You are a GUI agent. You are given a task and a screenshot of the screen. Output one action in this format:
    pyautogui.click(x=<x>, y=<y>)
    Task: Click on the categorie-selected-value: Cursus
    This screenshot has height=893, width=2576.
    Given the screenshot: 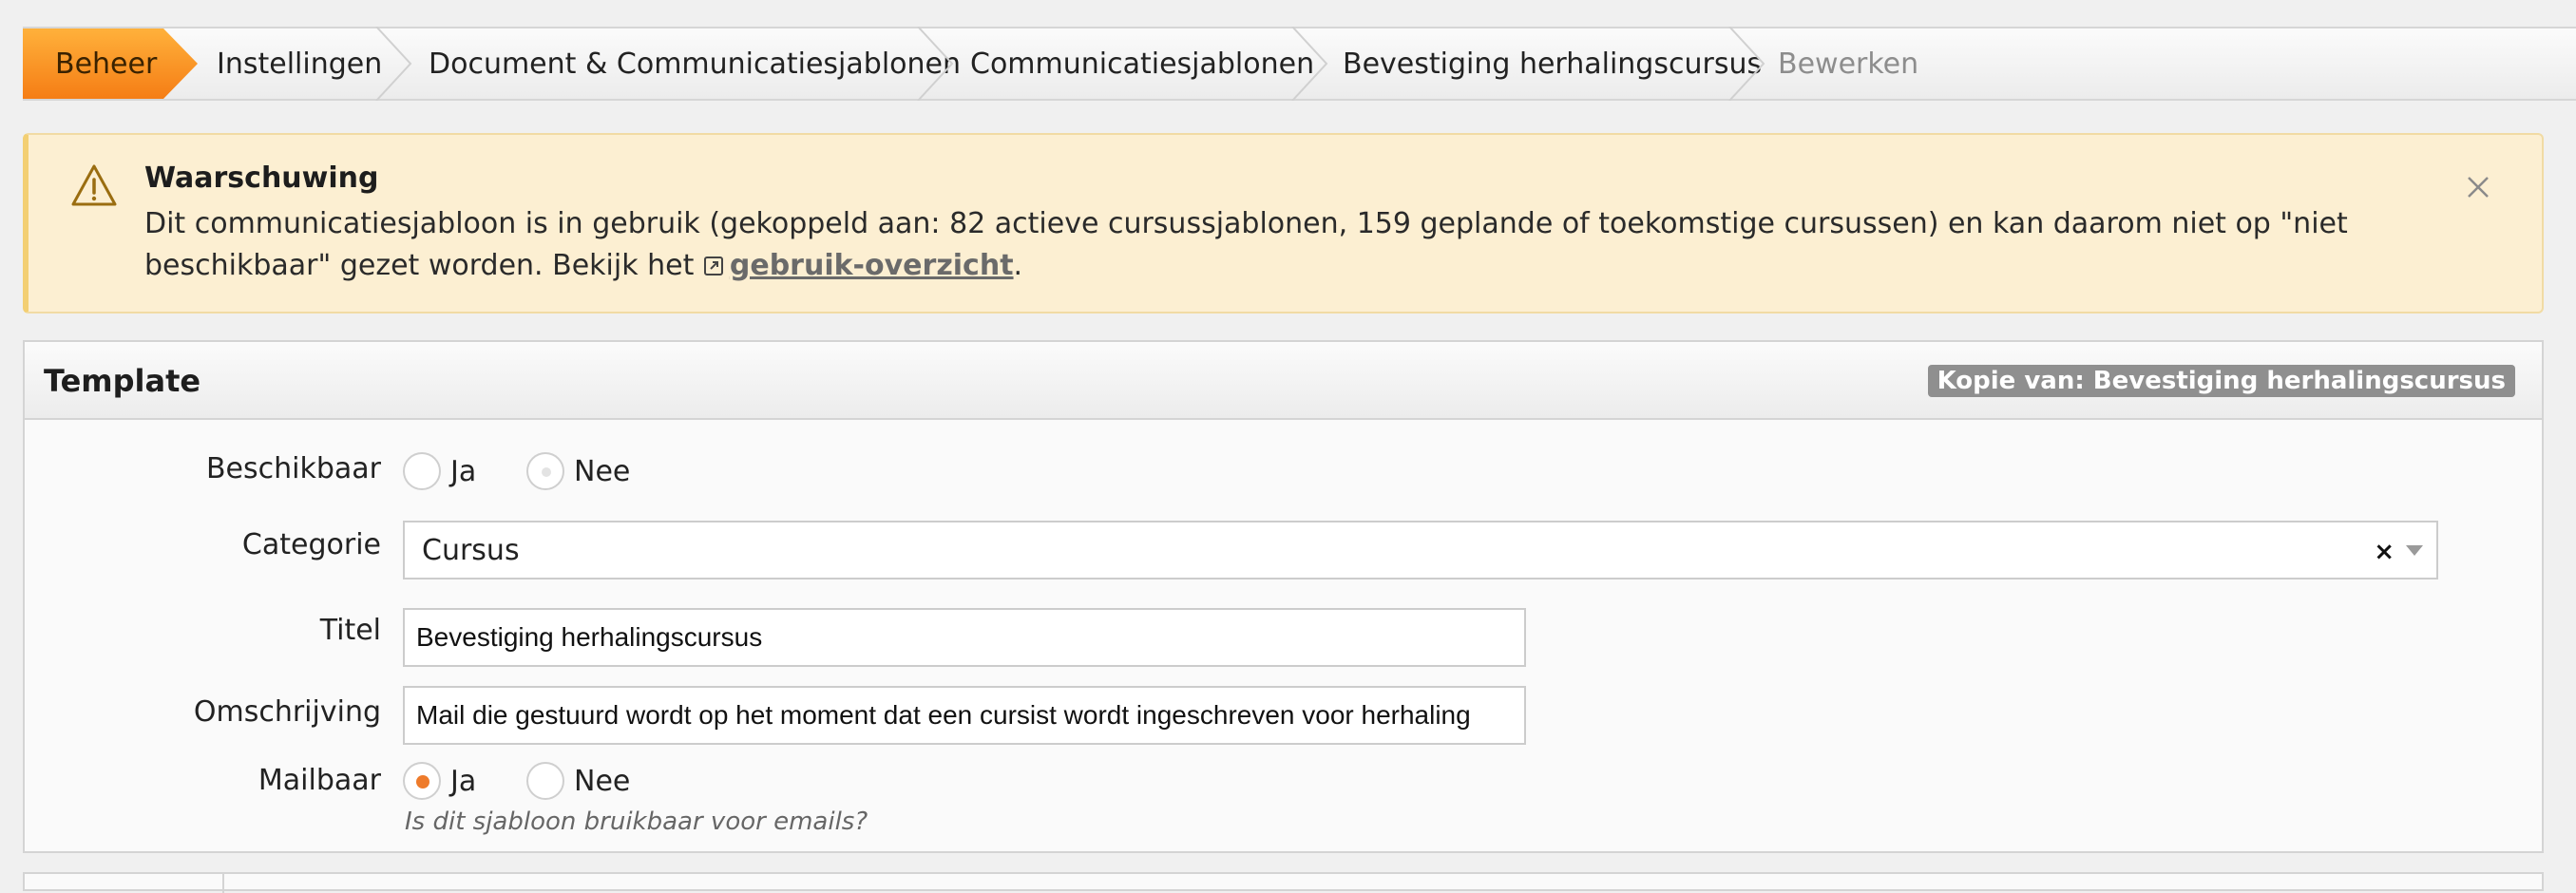 What is the action you would take?
    pyautogui.click(x=471, y=550)
    